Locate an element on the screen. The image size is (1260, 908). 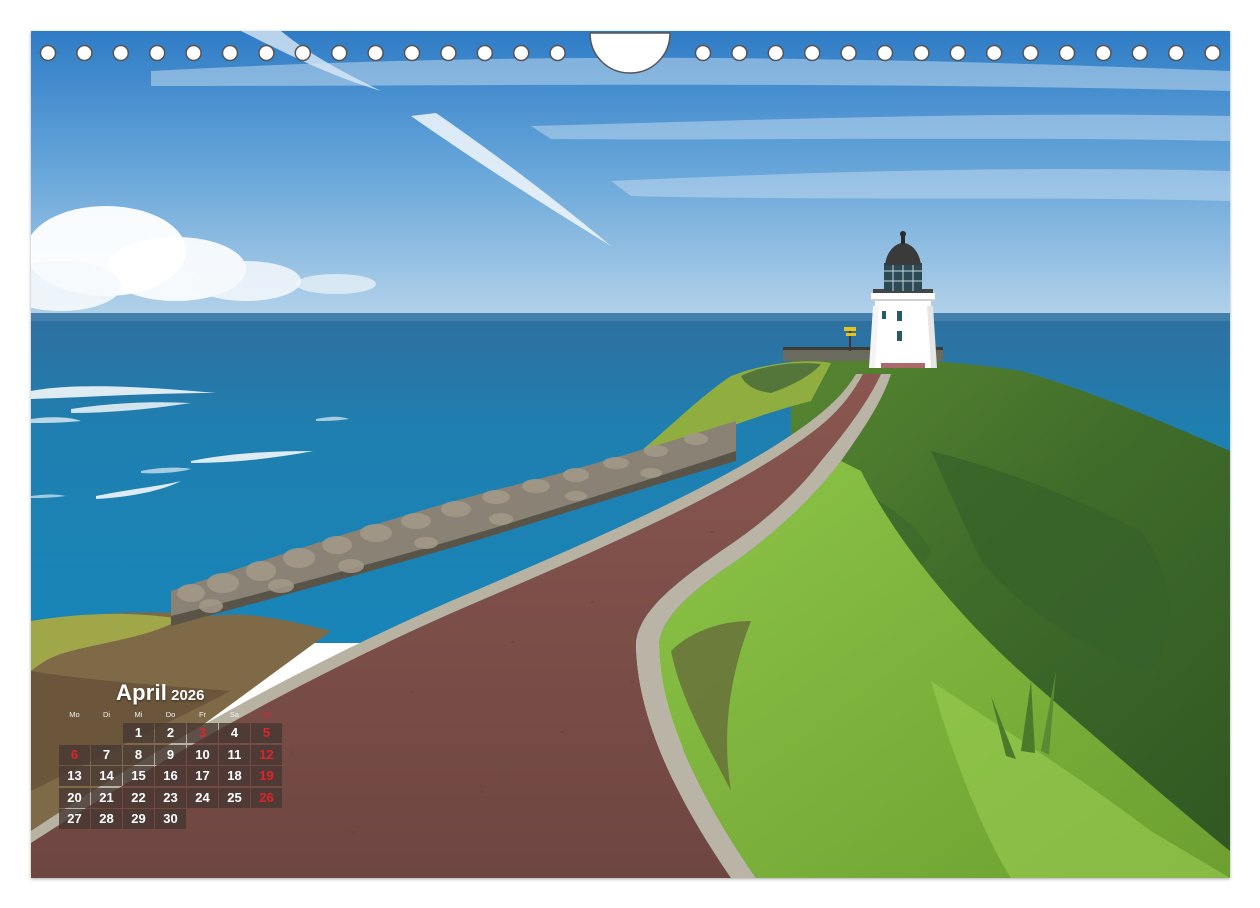
calendar-day-cell: 24 is located at coordinates (202, 797).